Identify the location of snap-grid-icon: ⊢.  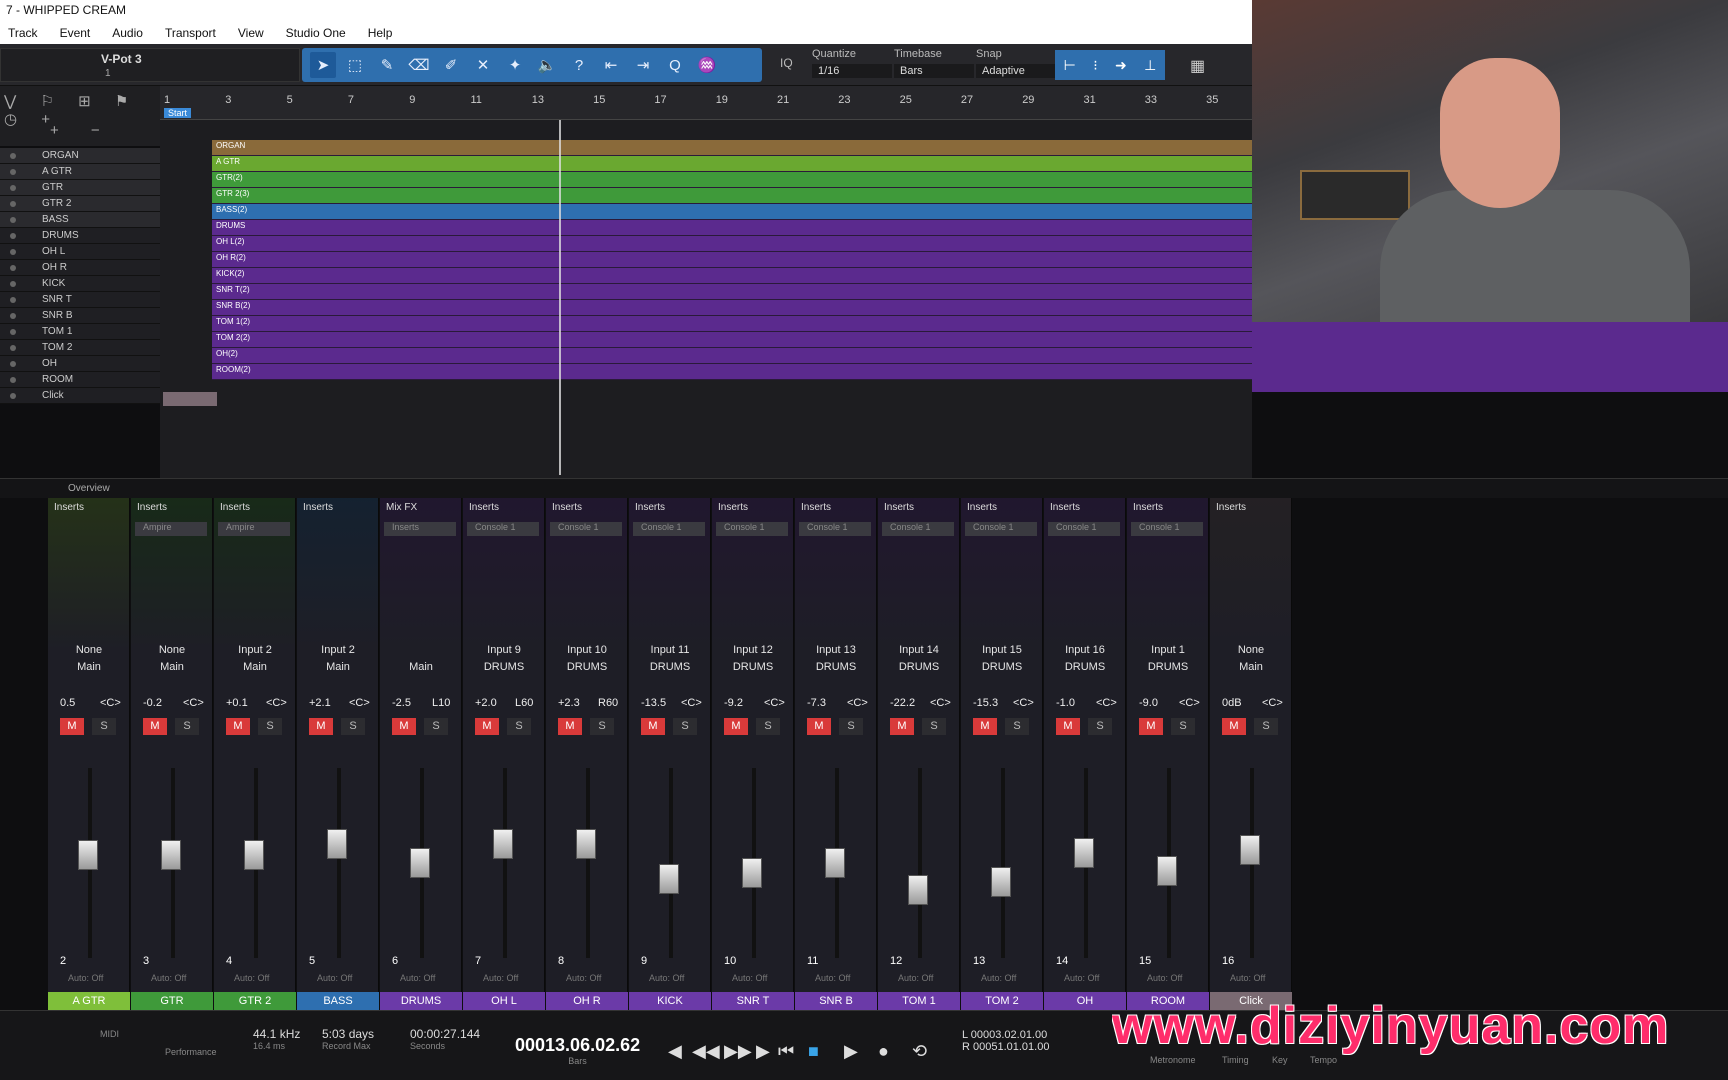
(1070, 65).